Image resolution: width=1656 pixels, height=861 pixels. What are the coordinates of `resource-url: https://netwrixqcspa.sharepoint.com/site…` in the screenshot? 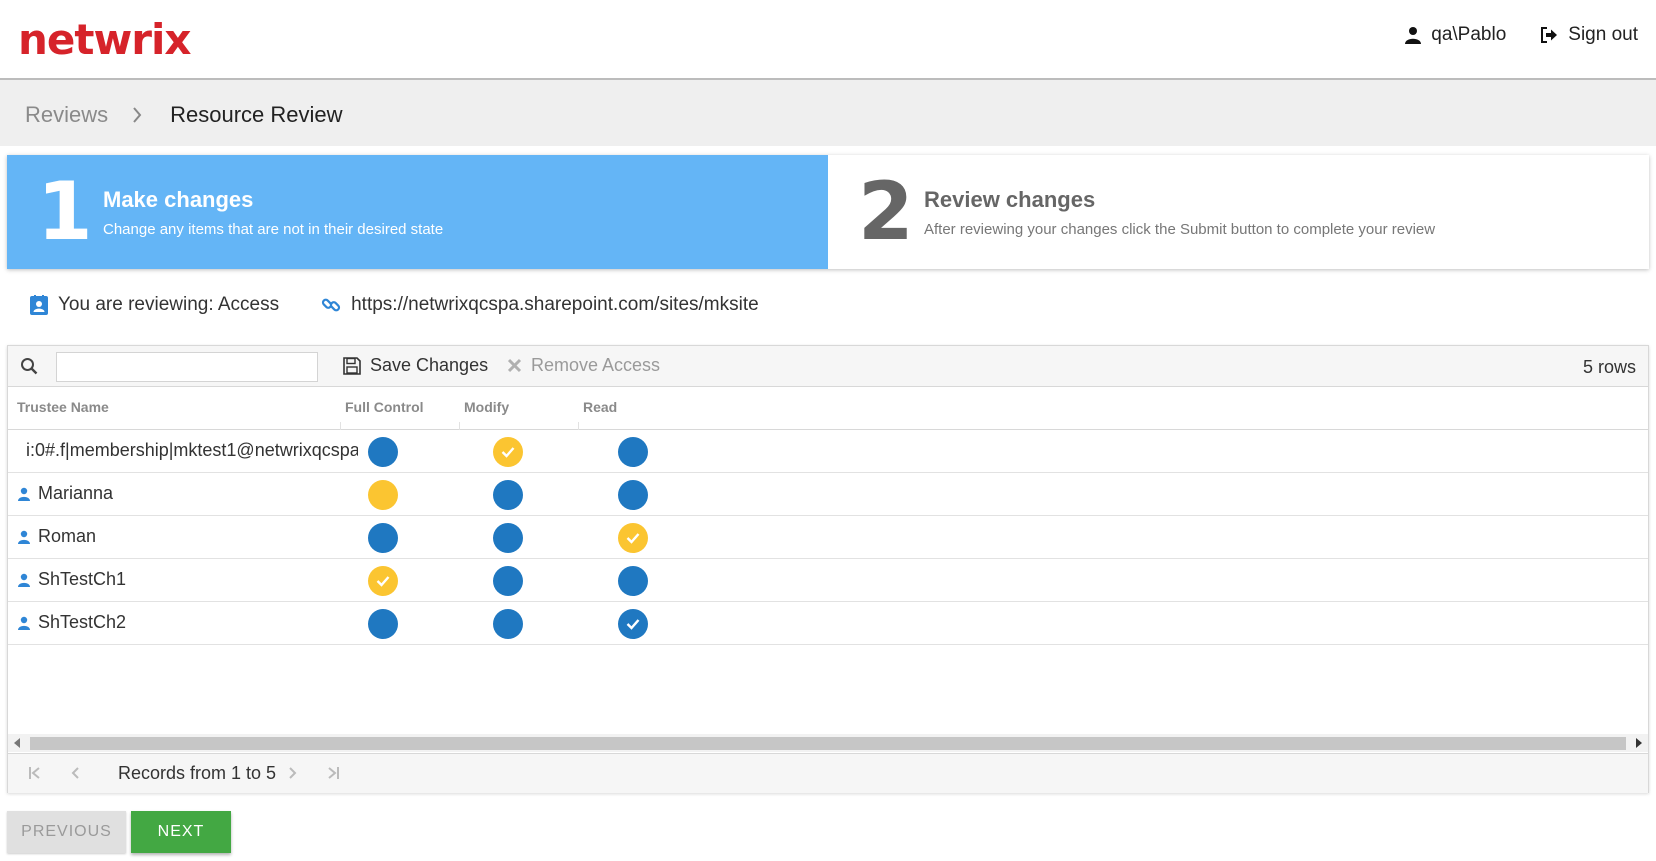 It's located at (555, 305).